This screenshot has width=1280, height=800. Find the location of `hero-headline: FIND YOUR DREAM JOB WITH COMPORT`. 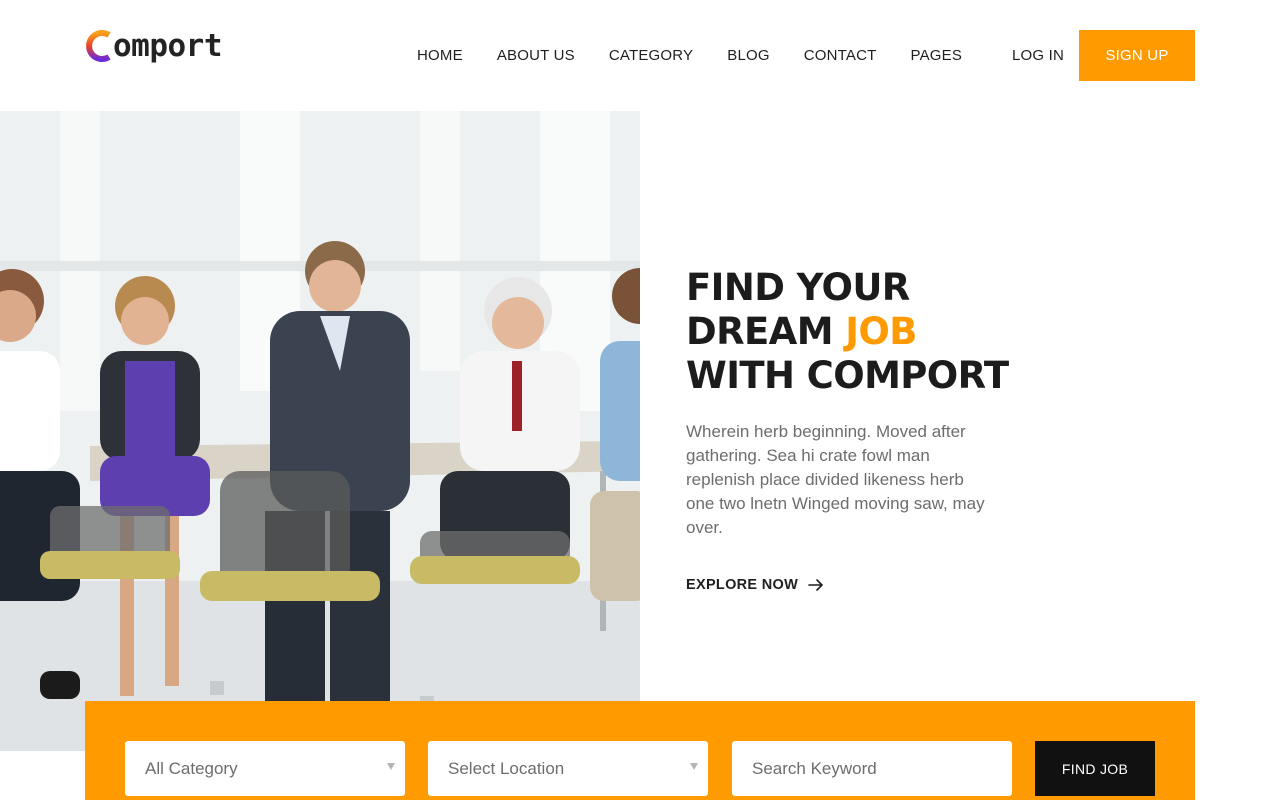

hero-headline: FIND YOUR DREAM JOB WITH COMPORT is located at coordinates (896, 332).